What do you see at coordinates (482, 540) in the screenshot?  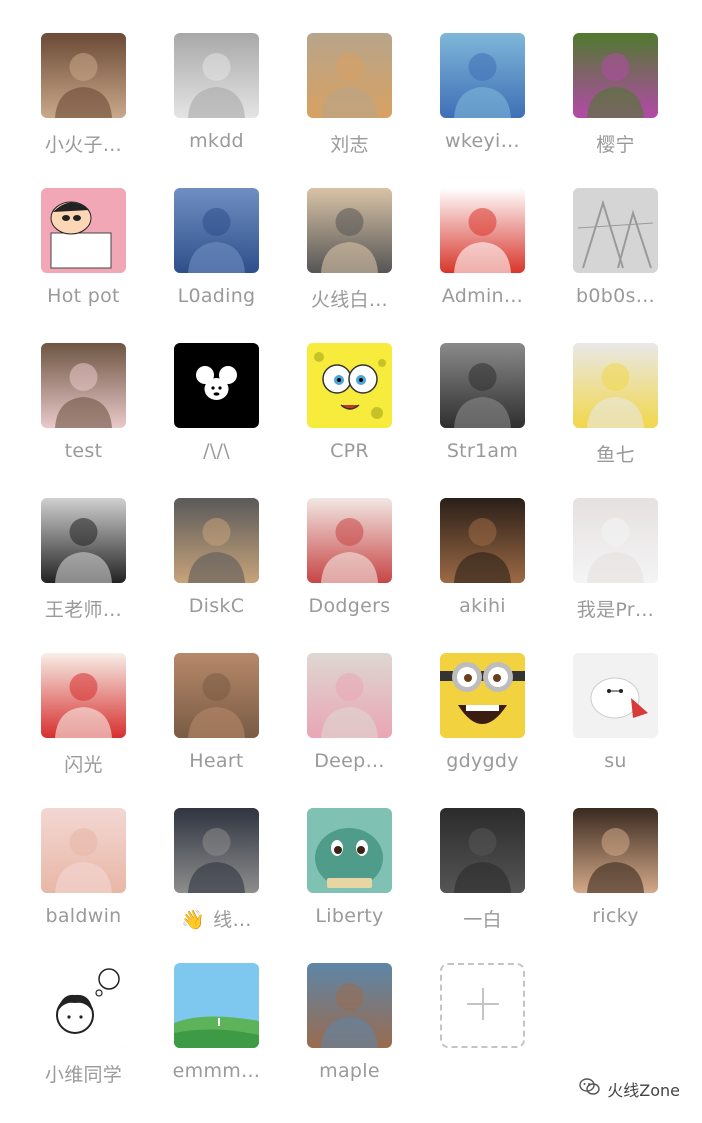 I see `curly-hair-person-icon` at bounding box center [482, 540].